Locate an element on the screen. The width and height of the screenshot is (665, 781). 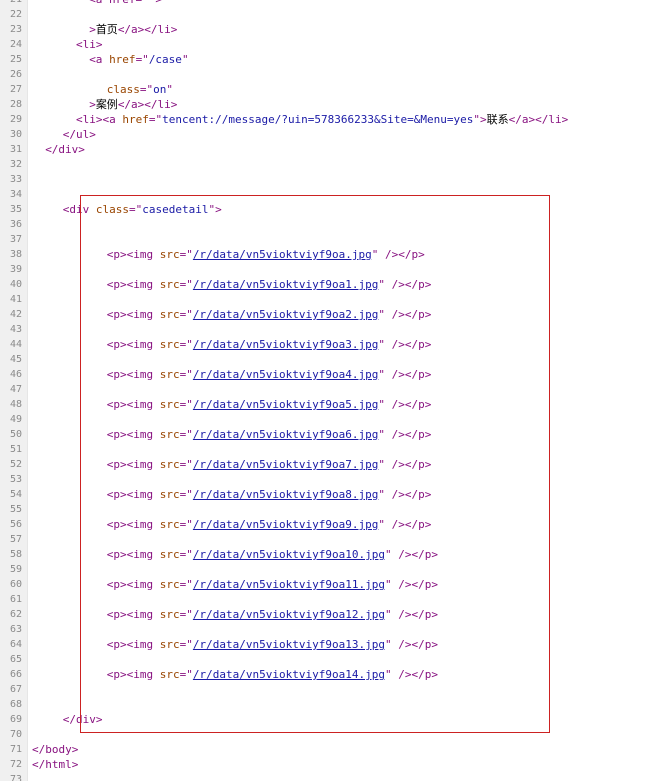
code-line: 63 is located at coordinates (332, 629).